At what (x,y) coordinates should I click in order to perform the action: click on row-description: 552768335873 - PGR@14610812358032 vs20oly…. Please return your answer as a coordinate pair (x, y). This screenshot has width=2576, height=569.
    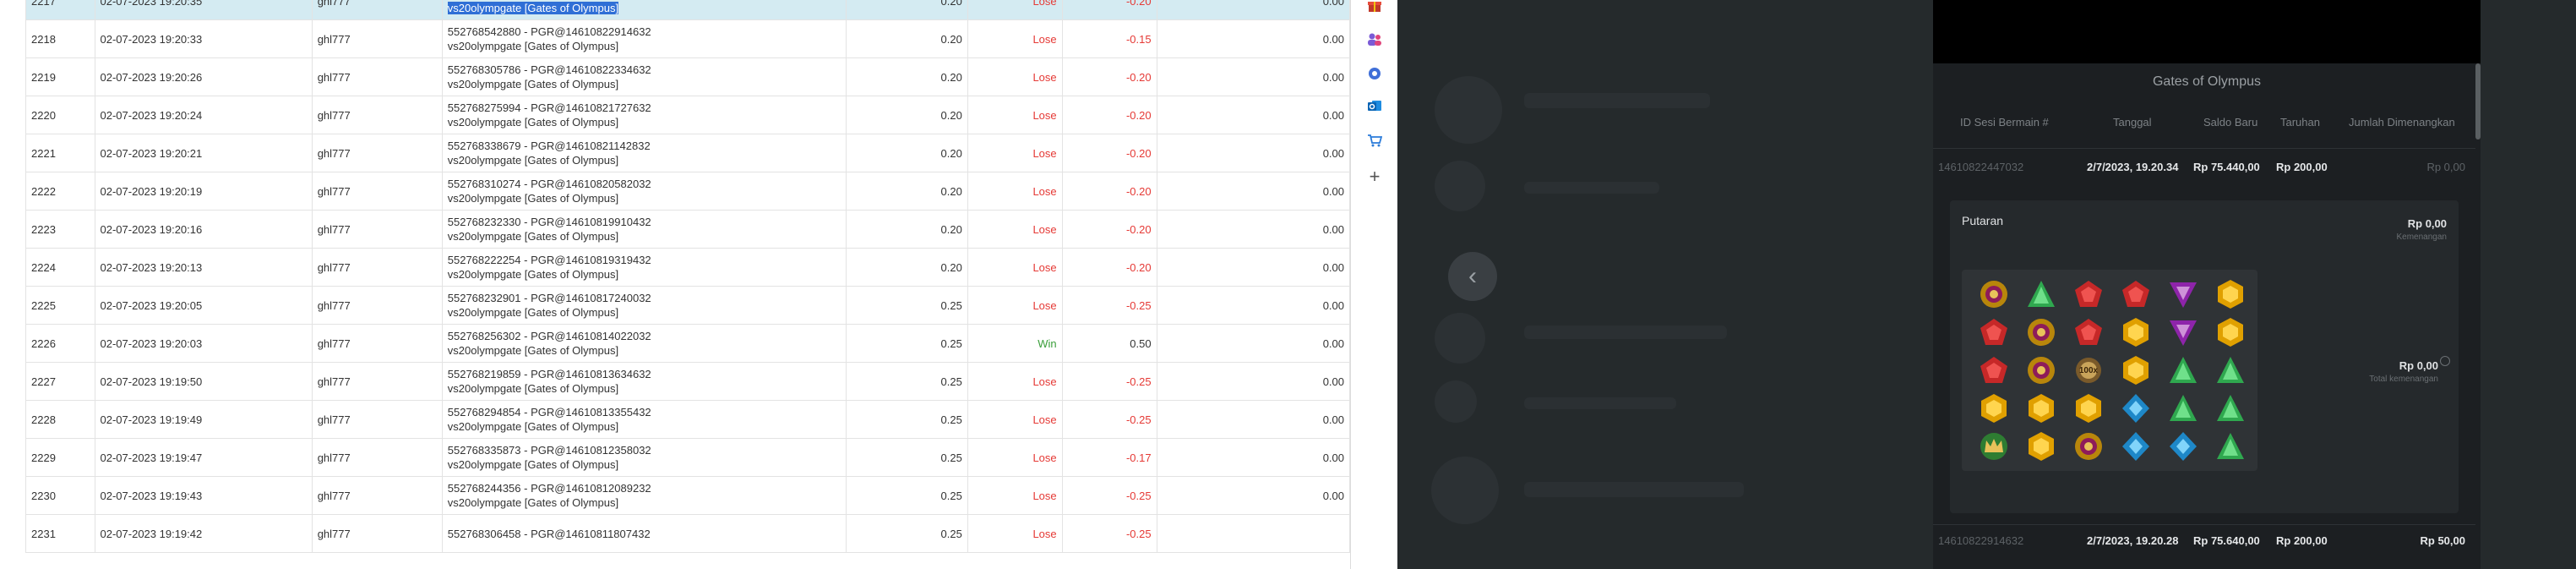
    Looking at the image, I should click on (644, 457).